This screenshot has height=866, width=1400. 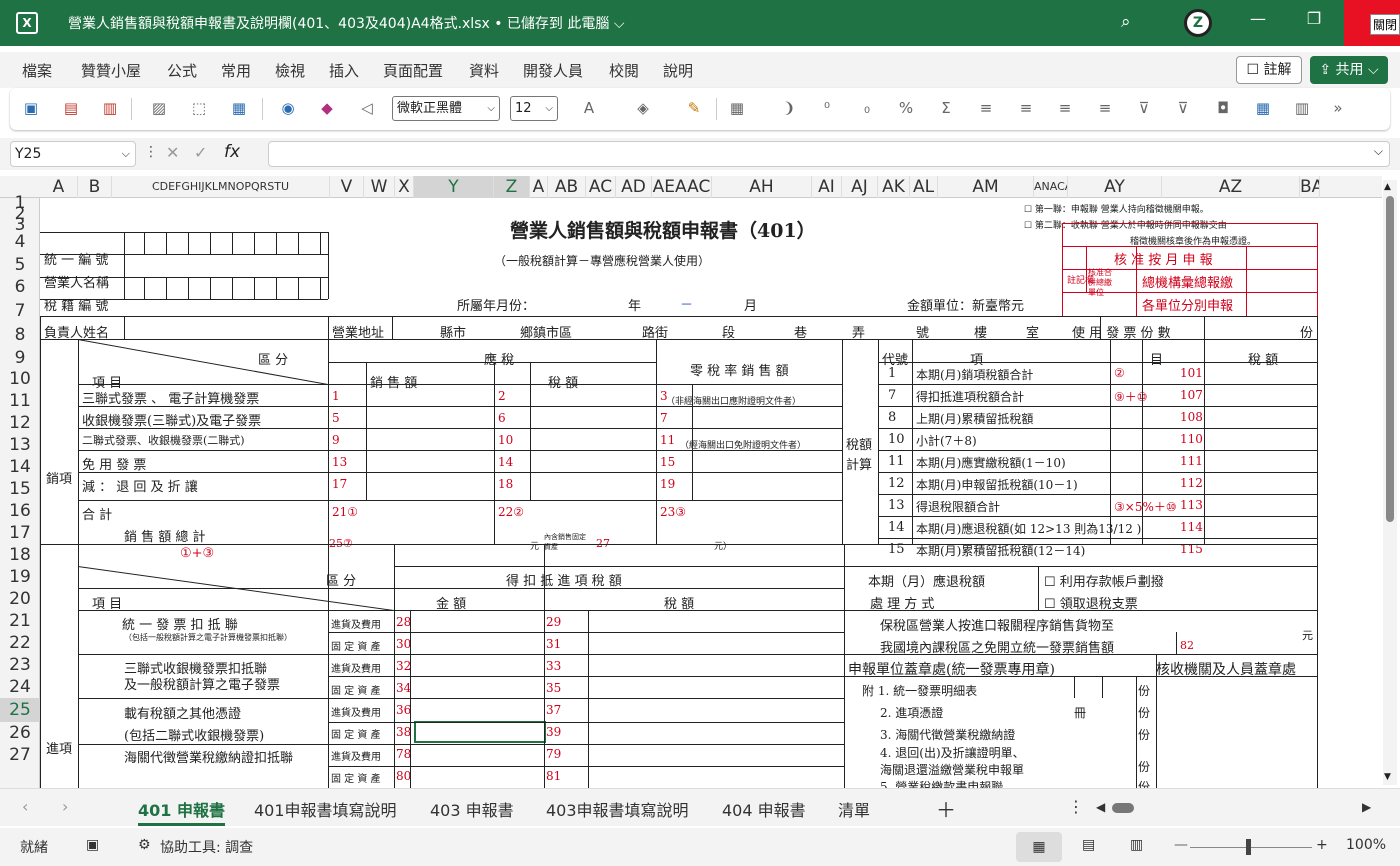 I want to click on accessibility-icon: ⚙, so click(x=144, y=845).